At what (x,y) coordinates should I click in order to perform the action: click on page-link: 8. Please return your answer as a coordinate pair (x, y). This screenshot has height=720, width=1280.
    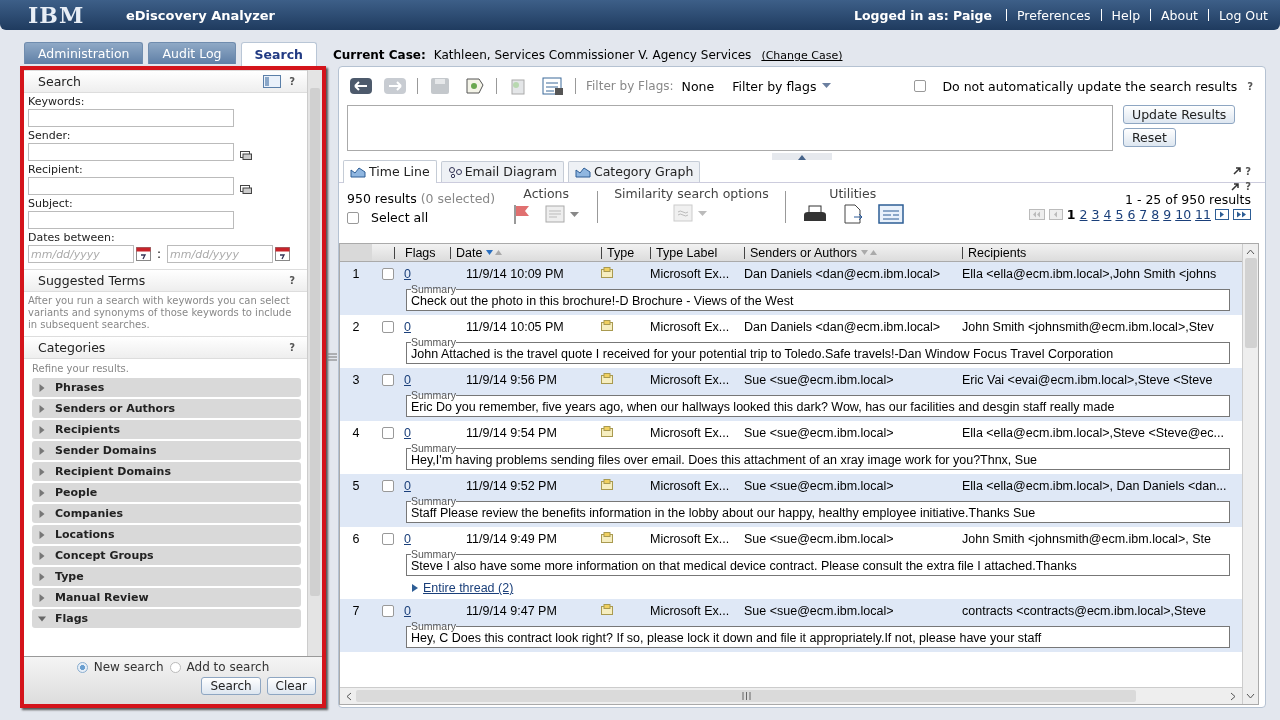
    Looking at the image, I should click on (1155, 214).